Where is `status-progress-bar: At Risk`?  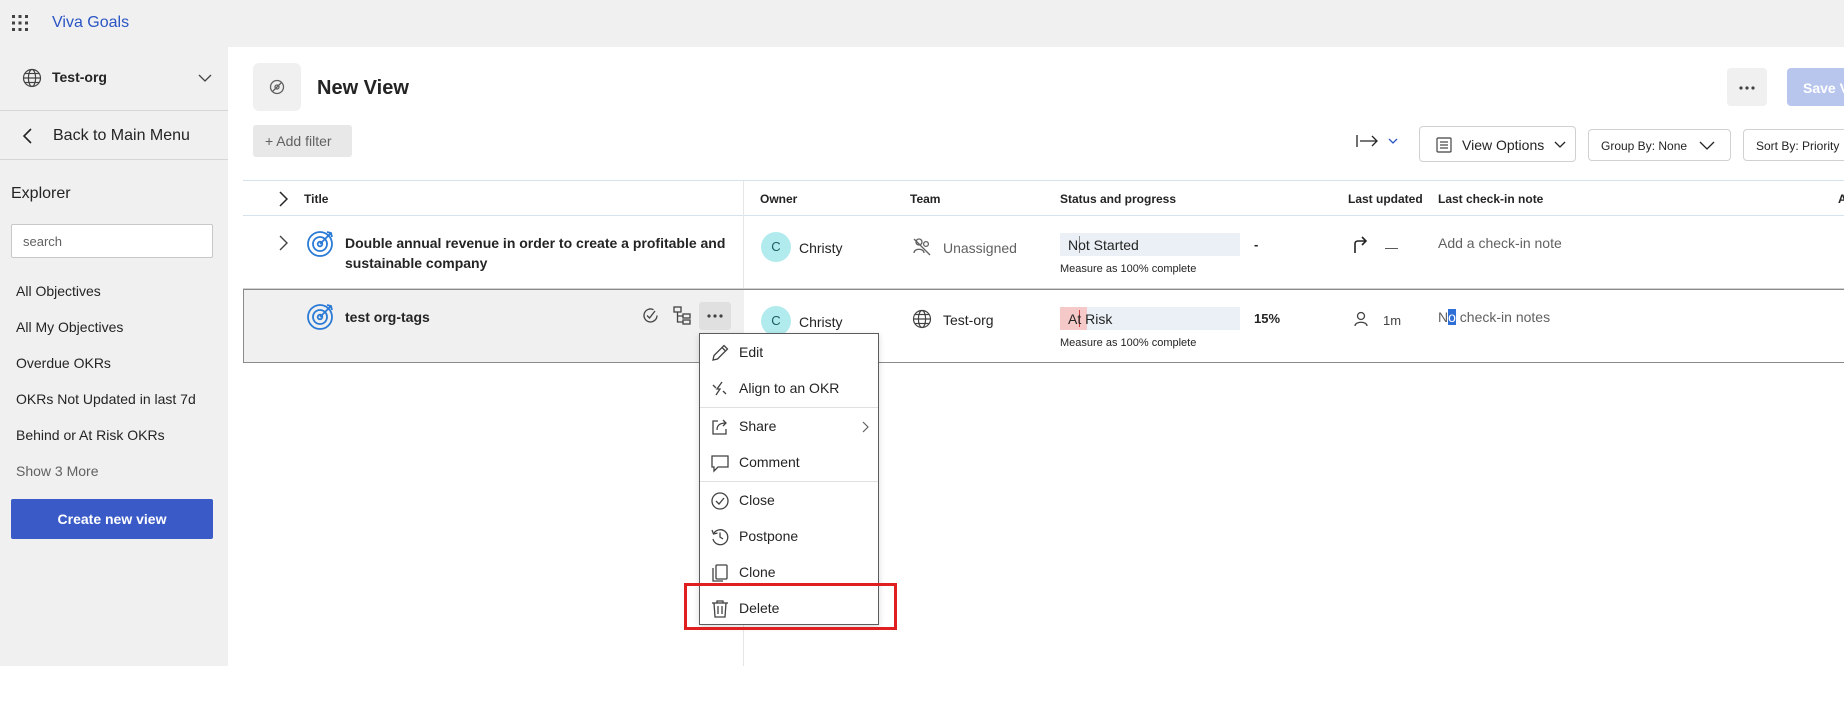 status-progress-bar: At Risk is located at coordinates (1150, 318).